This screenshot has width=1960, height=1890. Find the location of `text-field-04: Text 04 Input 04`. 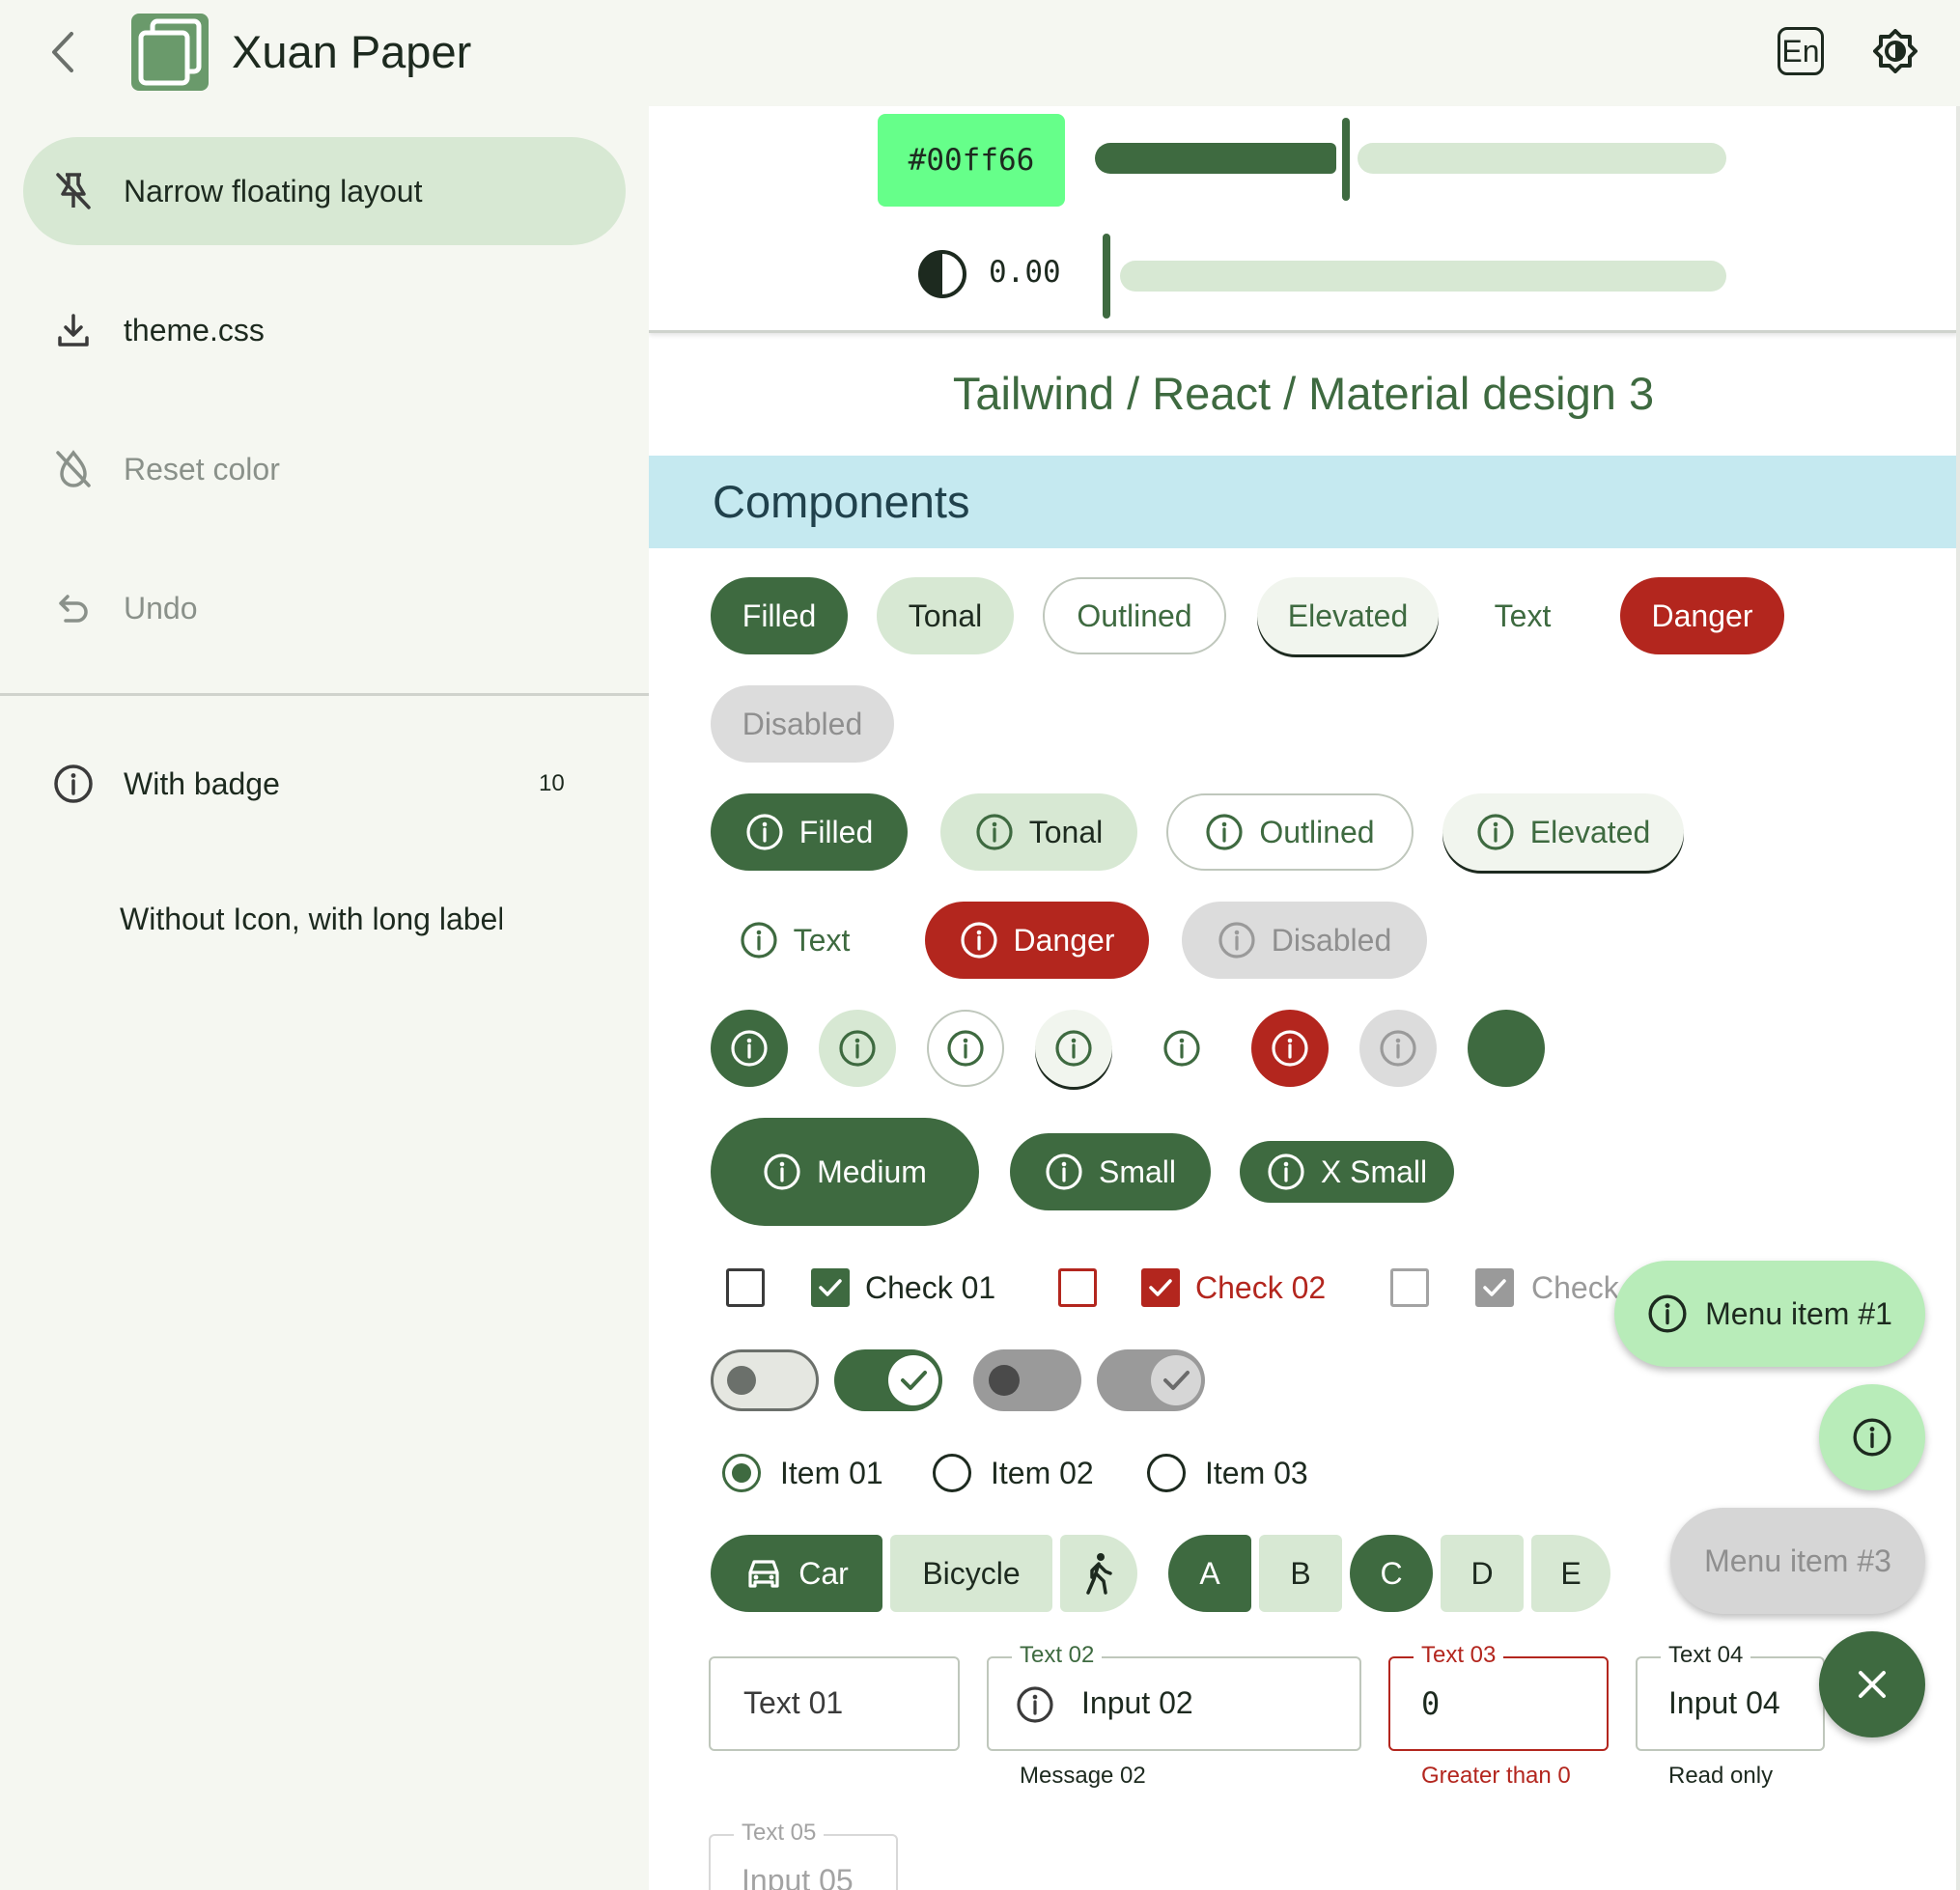

text-field-04: Text 04 Input 04 is located at coordinates (1731, 1697).